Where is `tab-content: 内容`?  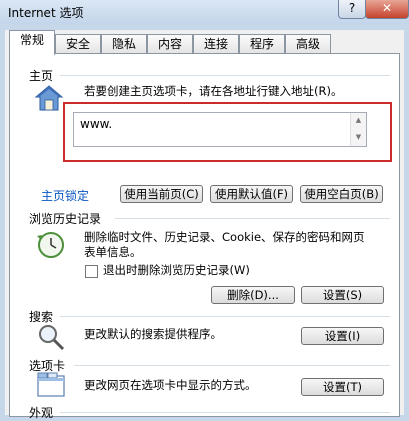 tab-content: 内容 is located at coordinates (170, 44).